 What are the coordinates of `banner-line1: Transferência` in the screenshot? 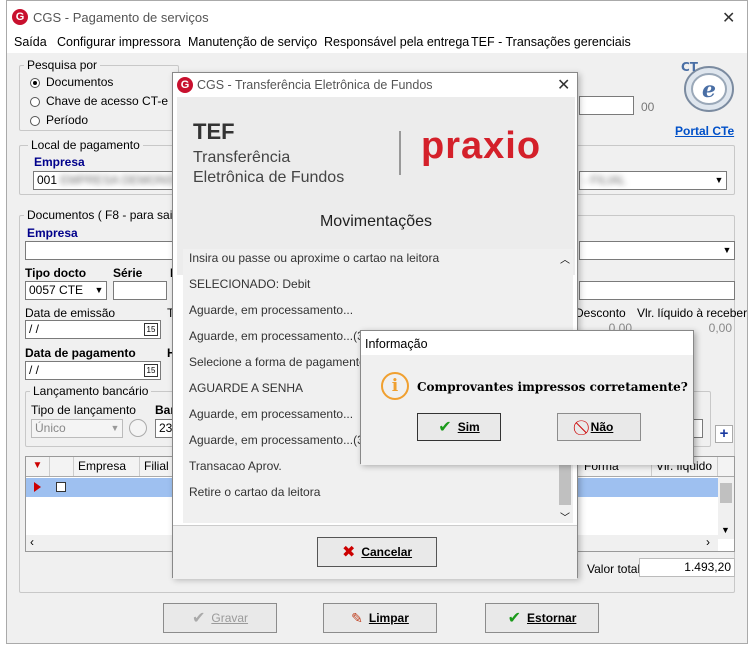 It's located at (242, 157).